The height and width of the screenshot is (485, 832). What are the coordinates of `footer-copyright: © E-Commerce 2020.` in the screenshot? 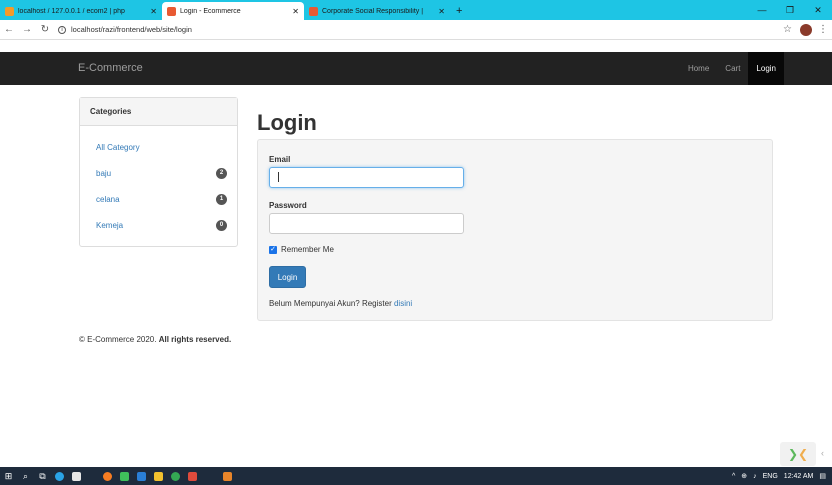 It's located at (118, 339).